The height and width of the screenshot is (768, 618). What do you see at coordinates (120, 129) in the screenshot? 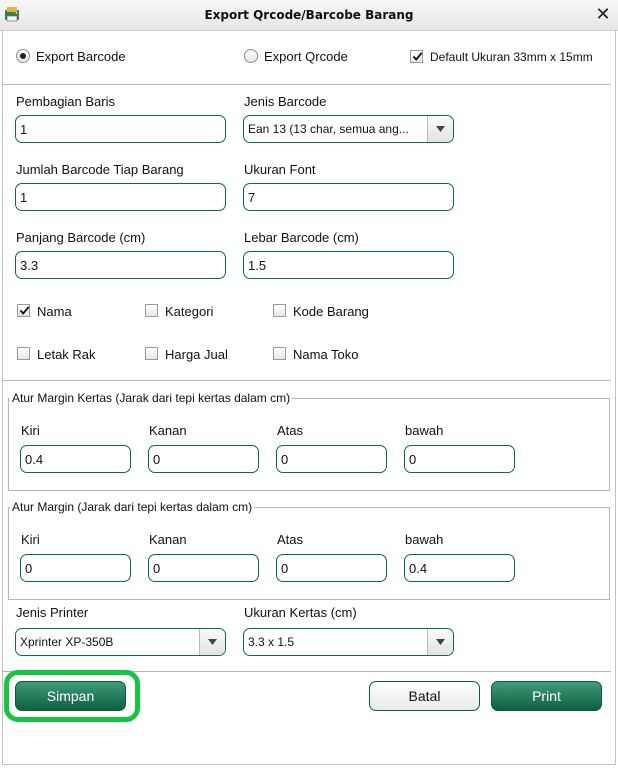
I see `pembagian-baris-input` at bounding box center [120, 129].